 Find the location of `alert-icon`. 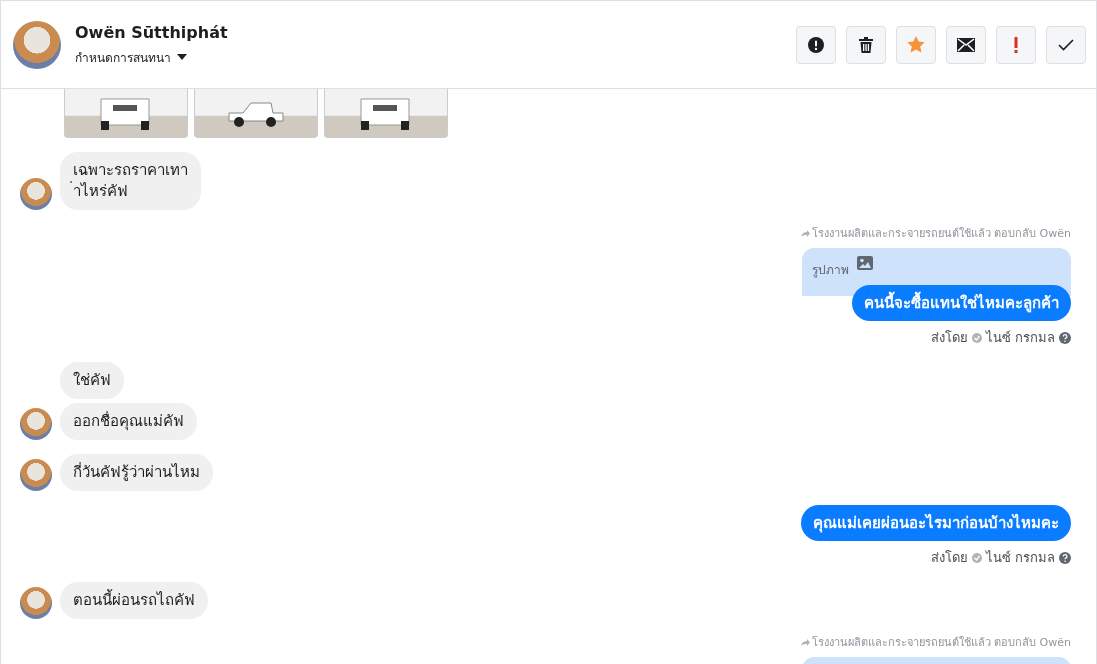

alert-icon is located at coordinates (816, 44).